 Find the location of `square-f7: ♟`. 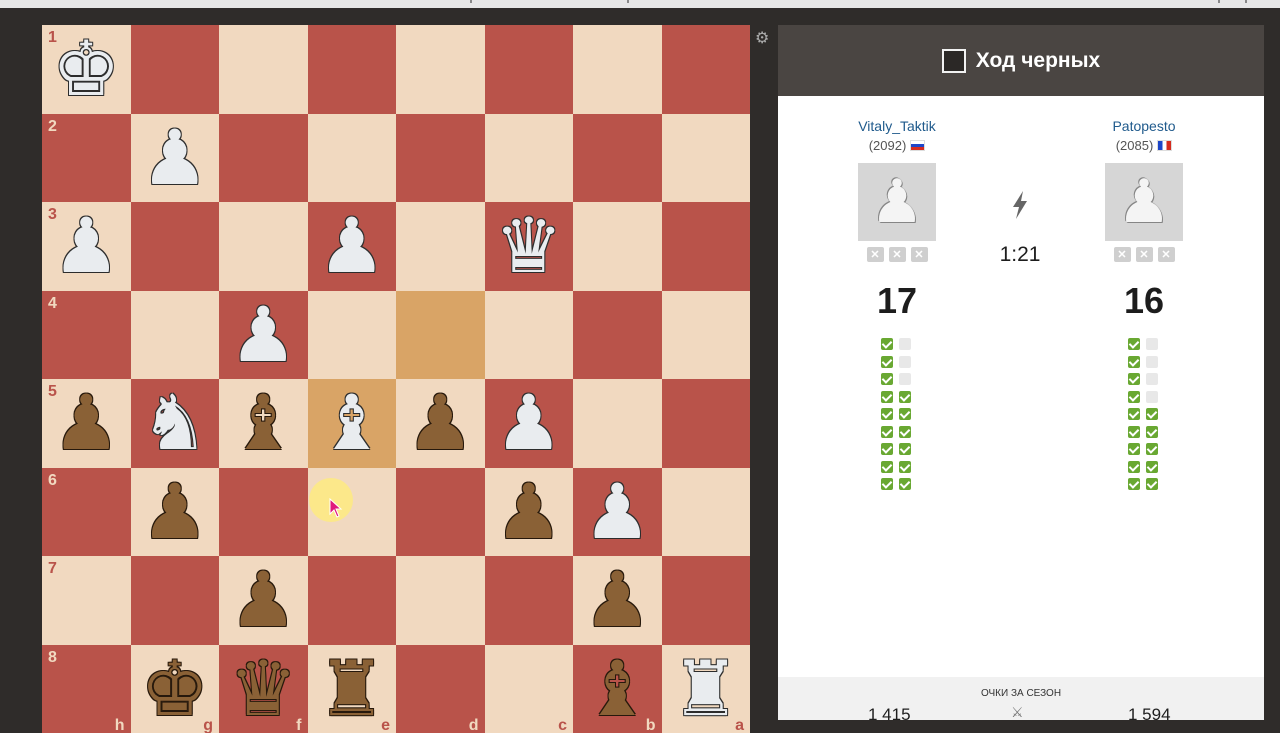

square-f7: ♟ is located at coordinates (263, 600).